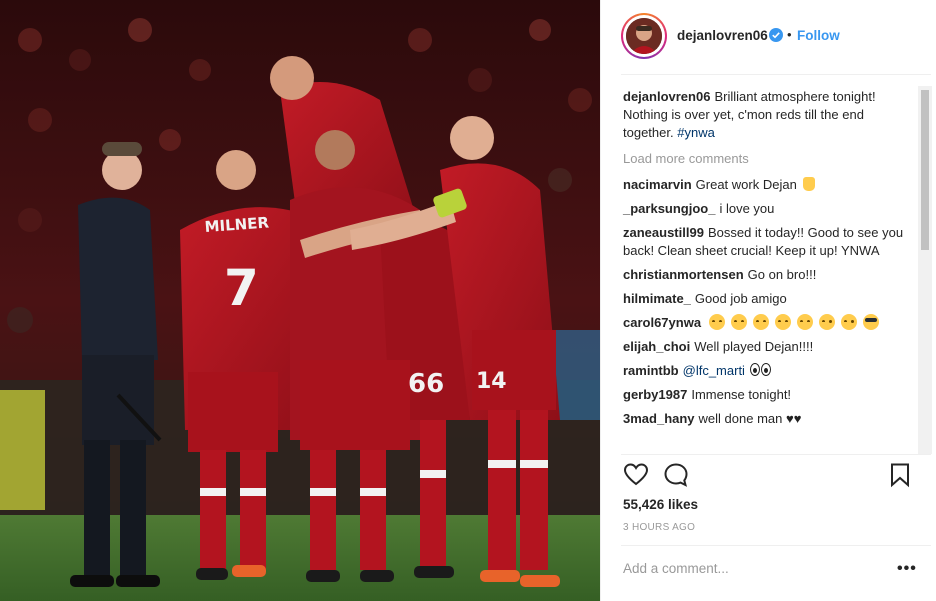 The width and height of the screenshot is (936, 601). I want to click on comment-bubble-icon, so click(676, 475).